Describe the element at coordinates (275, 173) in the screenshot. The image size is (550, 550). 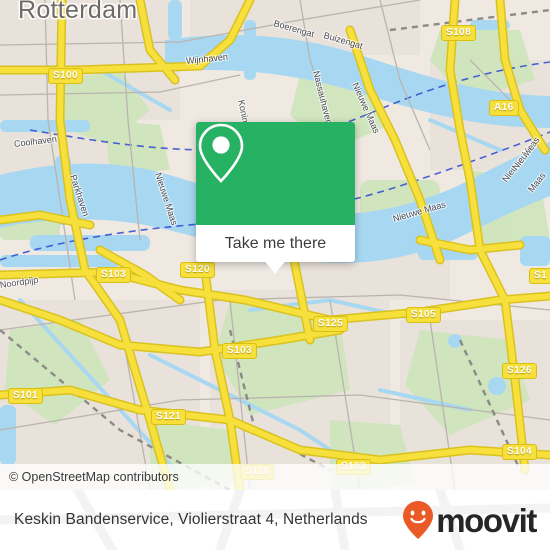
I see `callout-header` at that location.